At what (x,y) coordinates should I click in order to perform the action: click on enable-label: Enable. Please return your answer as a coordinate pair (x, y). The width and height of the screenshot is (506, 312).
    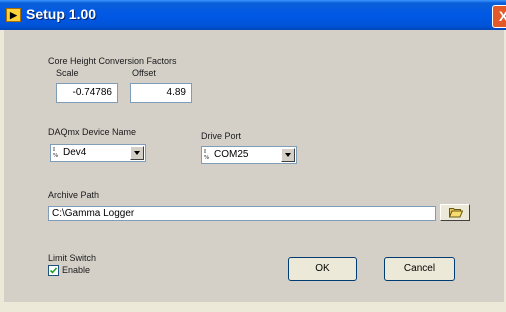
    Looking at the image, I should click on (76, 270).